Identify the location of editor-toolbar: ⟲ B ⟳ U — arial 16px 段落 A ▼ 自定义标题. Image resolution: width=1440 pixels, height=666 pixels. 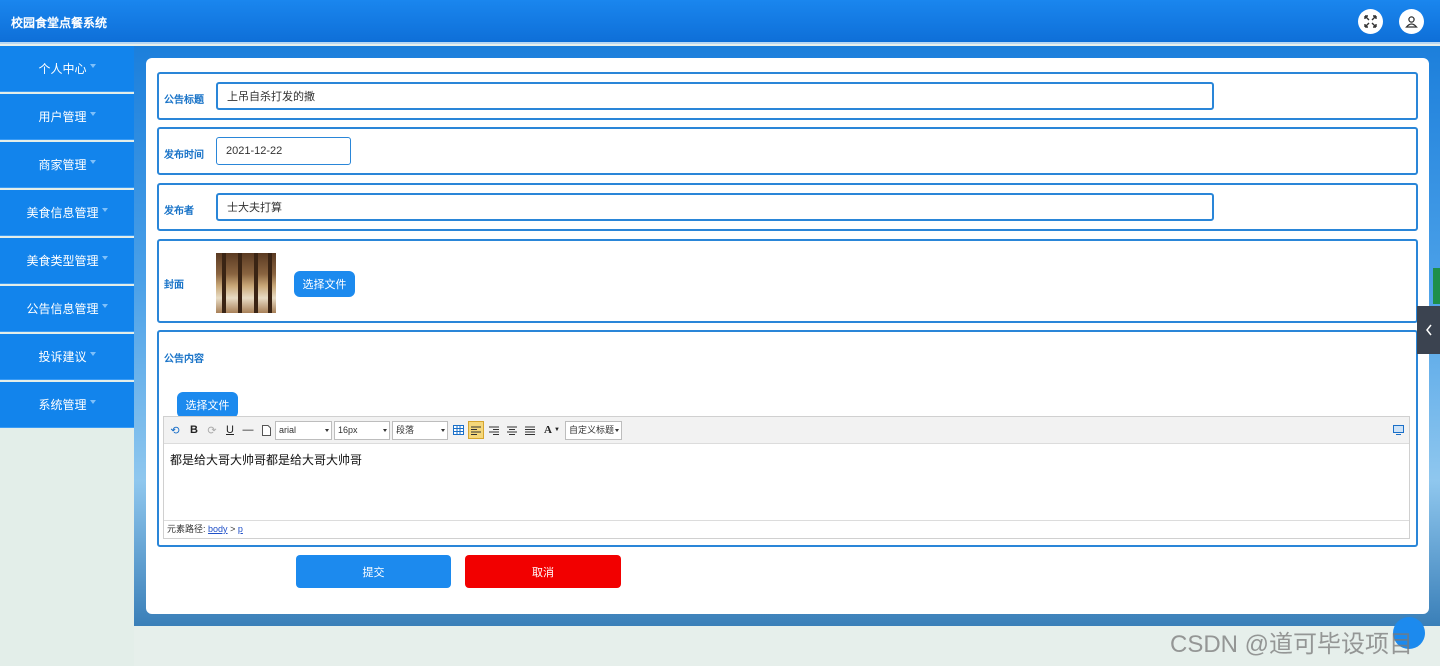
(786, 430).